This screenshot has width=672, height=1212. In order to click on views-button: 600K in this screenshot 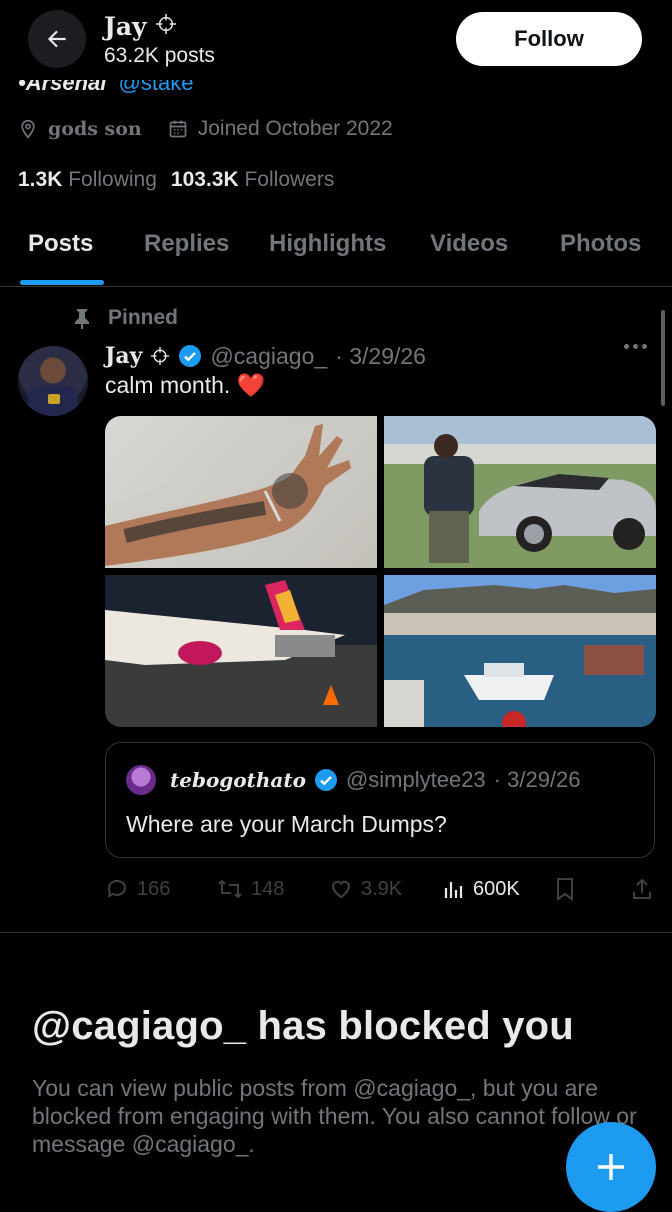, I will do `click(481, 889)`.